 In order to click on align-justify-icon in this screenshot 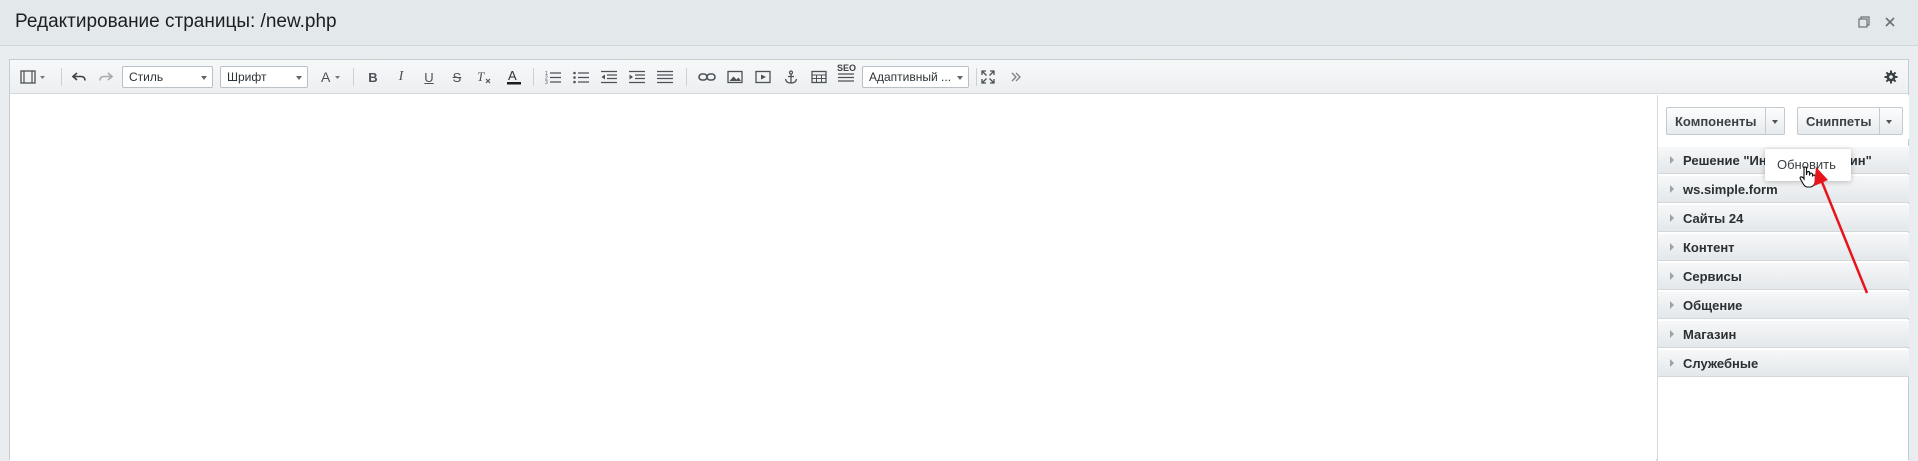, I will do `click(665, 77)`.